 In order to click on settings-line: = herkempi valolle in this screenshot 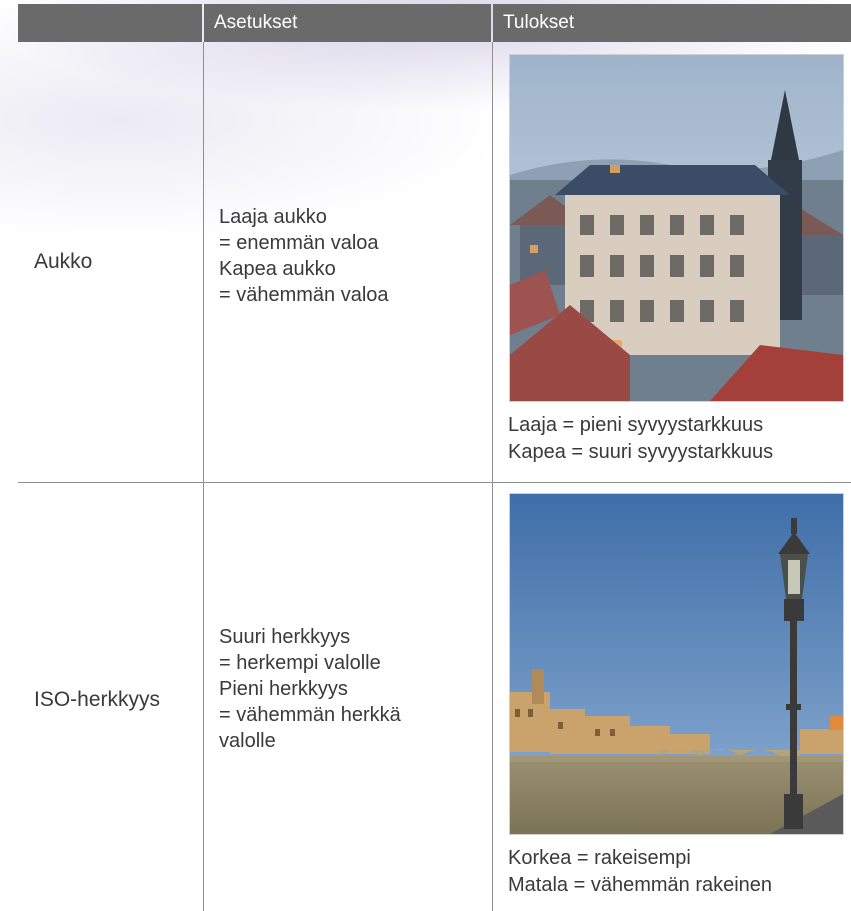, I will do `click(300, 663)`.